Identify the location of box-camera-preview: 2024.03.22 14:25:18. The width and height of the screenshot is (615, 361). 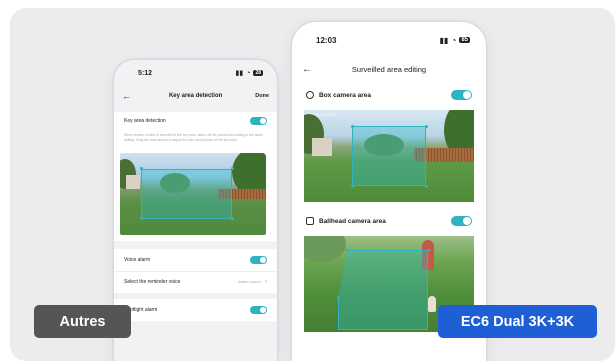
(389, 156).